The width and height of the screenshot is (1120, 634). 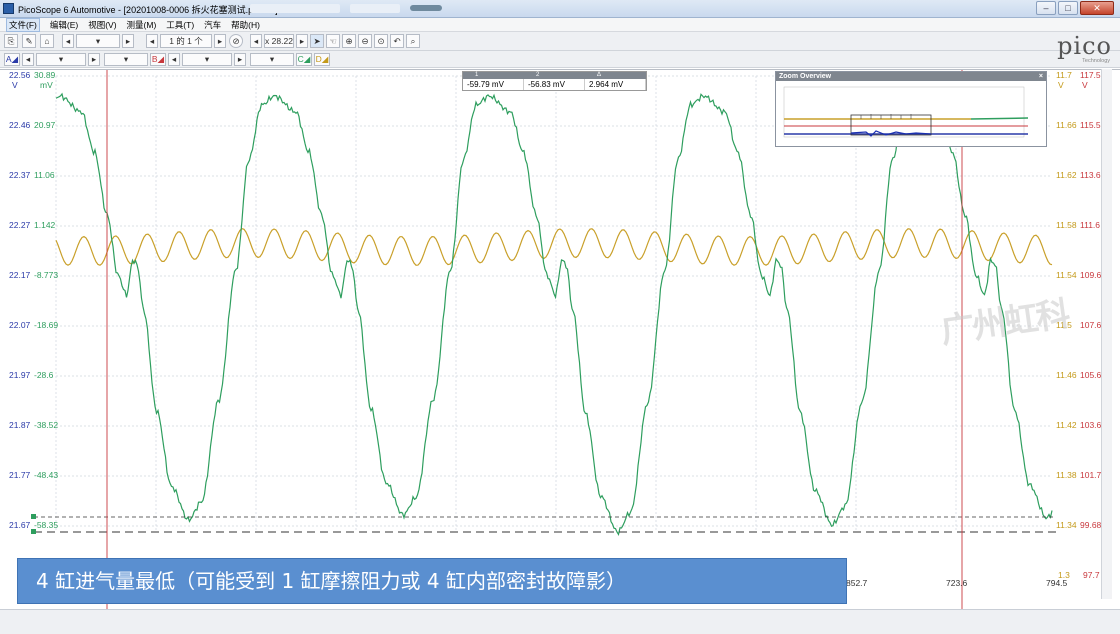 What do you see at coordinates (560, 24) in the screenshot?
I see `menu-bar: 文件(F) 编辑(E) 视图(V) 测量(M) 工具(T) 汽车 帮助(H)` at bounding box center [560, 24].